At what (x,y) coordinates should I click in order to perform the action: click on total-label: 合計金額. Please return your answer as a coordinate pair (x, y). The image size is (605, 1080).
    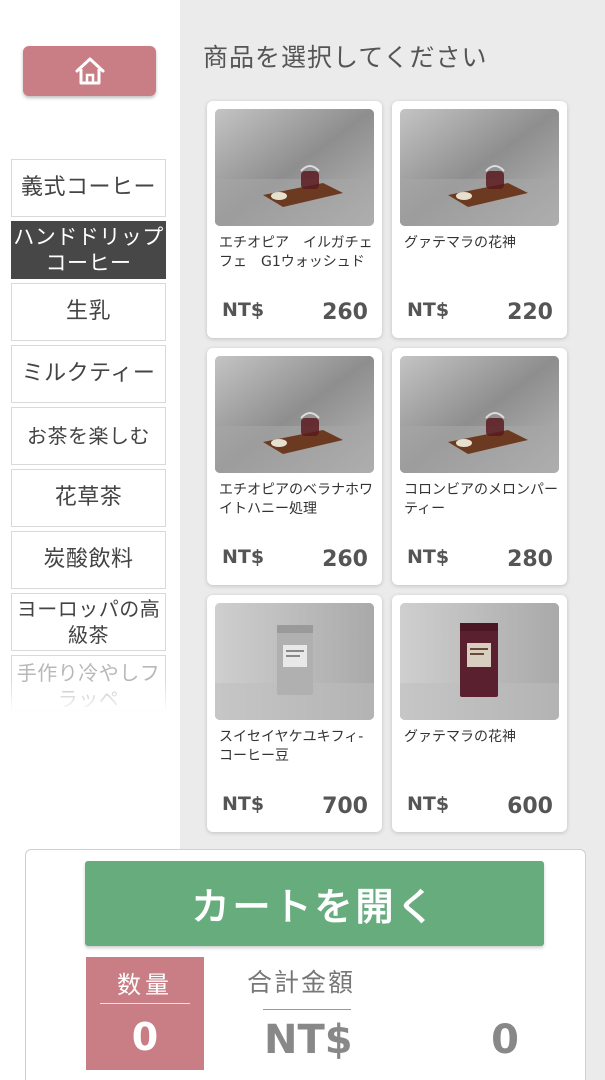
    Looking at the image, I should click on (301, 982).